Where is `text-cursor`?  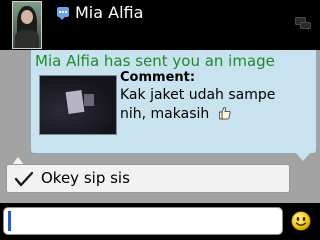 text-cursor is located at coordinates (9, 221).